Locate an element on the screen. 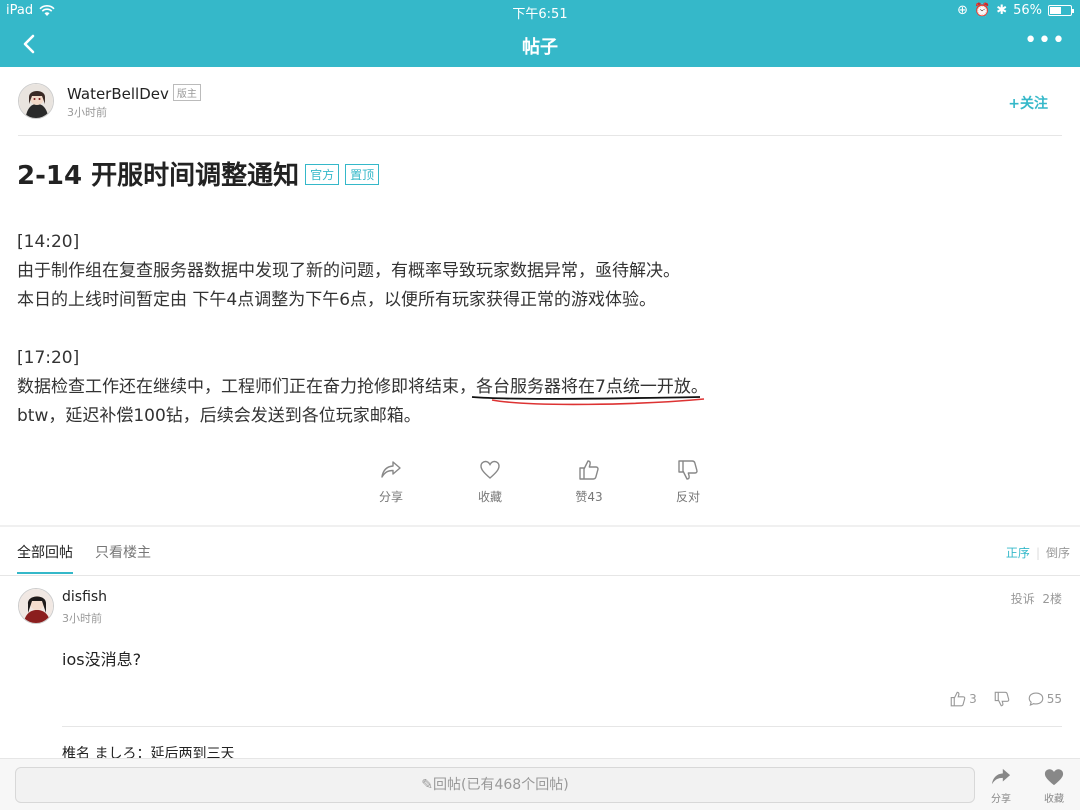  clock: 下午6:51 is located at coordinates (540, 14).